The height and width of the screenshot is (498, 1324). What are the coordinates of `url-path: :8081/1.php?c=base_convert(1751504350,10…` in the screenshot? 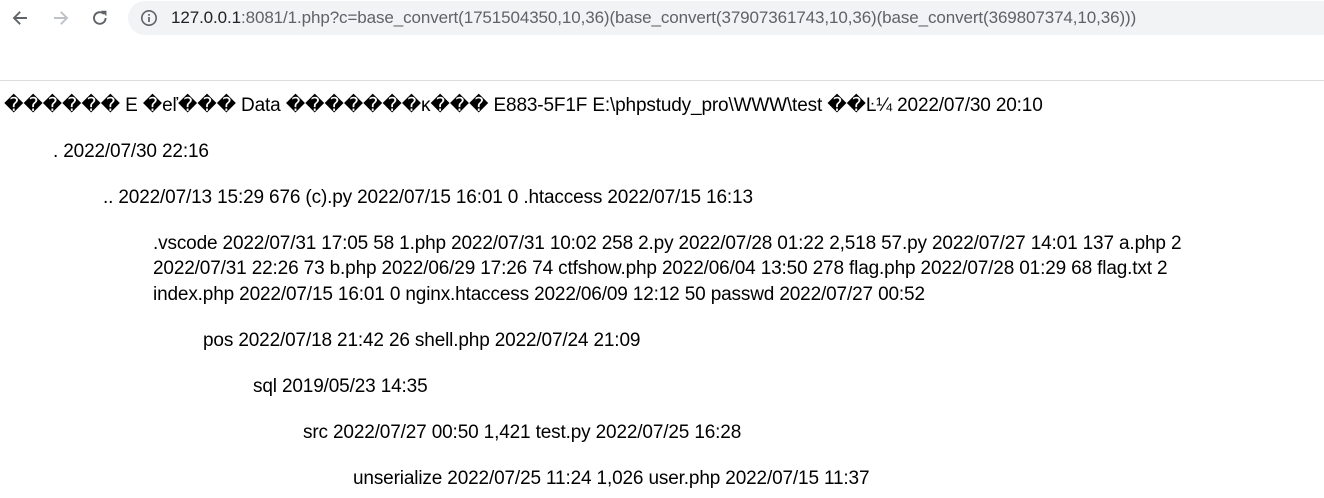 It's located at (689, 17).